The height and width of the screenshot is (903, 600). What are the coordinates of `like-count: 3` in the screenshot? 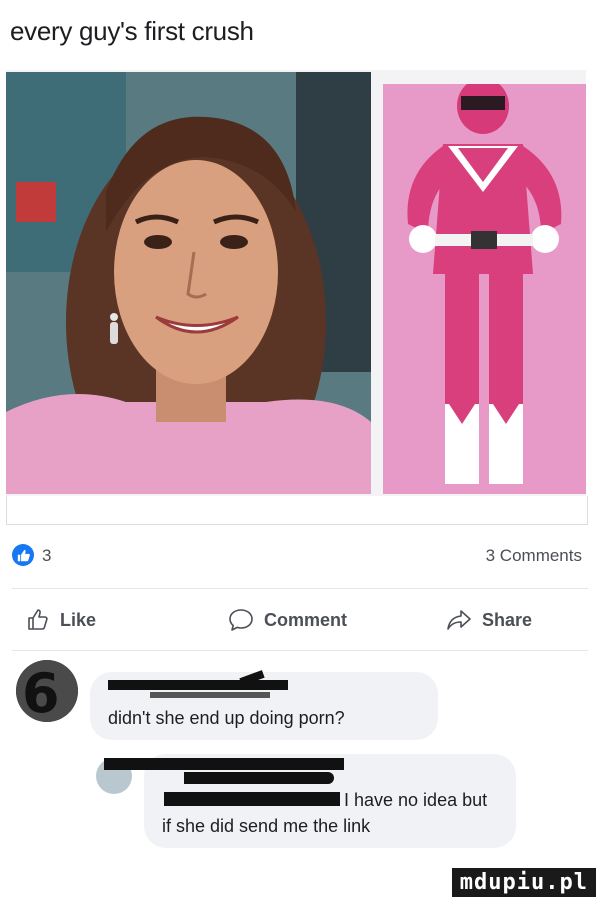 It's located at (46, 556).